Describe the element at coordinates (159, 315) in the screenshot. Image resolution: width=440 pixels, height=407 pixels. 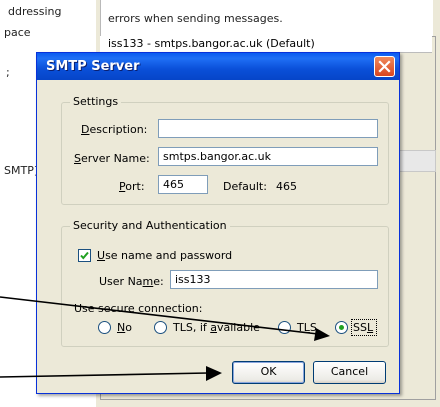
I see `annotation-arrow-to-ssl` at that location.